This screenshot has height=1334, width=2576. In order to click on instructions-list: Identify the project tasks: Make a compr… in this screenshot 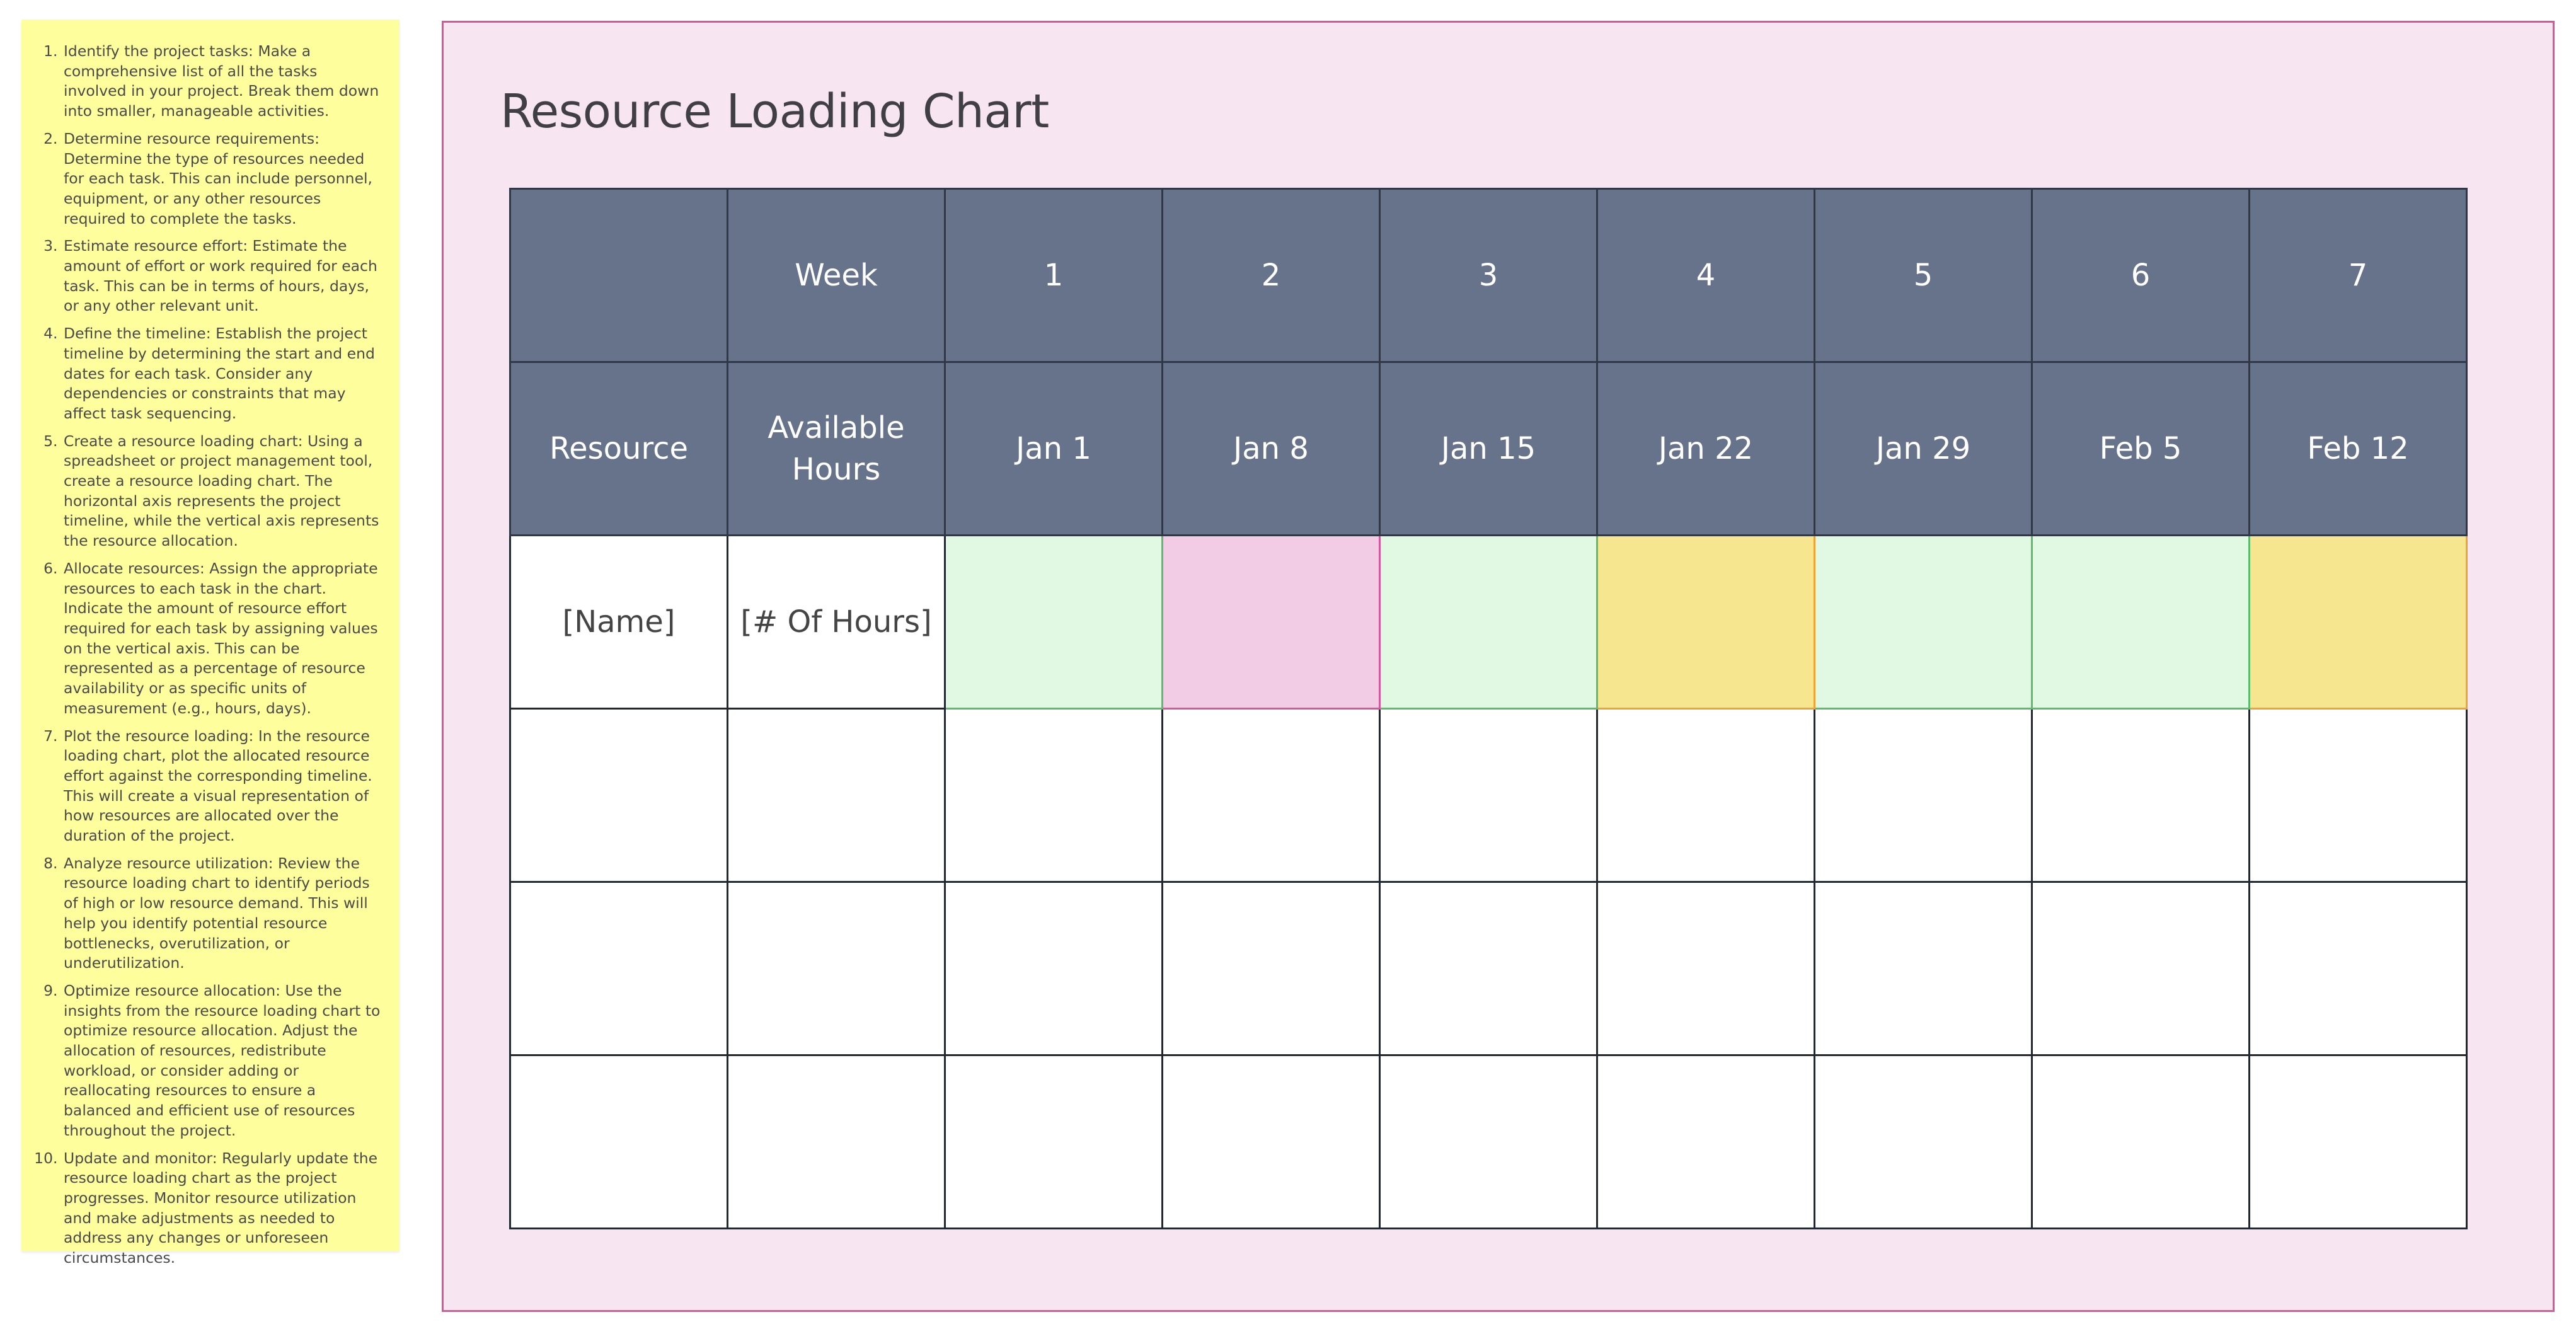, I will do `click(210, 644)`.